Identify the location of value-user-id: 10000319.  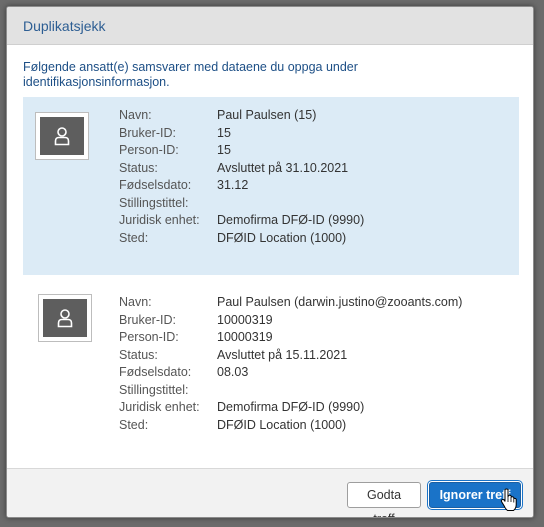
(245, 319).